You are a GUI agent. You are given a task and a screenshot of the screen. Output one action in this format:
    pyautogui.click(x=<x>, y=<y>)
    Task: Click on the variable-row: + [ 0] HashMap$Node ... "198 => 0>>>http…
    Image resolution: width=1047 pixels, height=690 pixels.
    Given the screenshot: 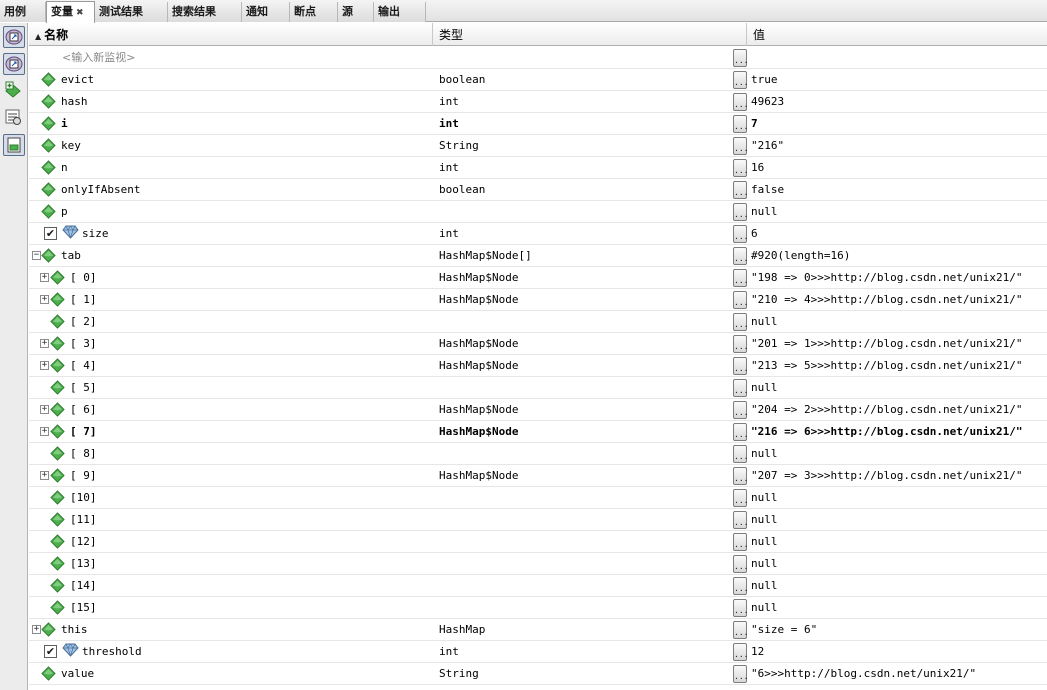 What is the action you would take?
    pyautogui.click(x=538, y=278)
    